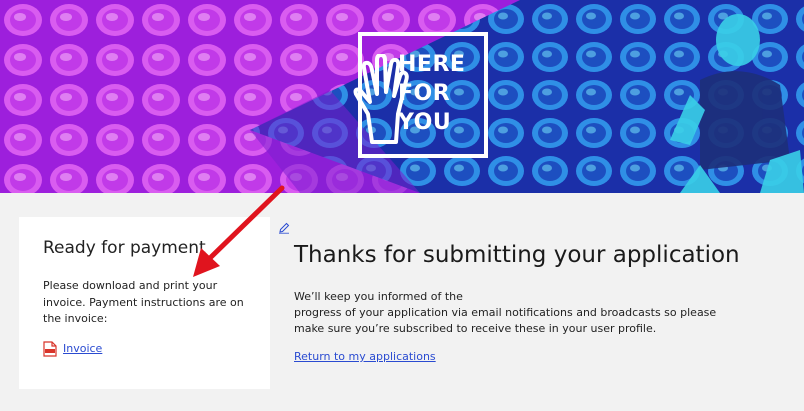 This screenshot has height=411, width=804. I want to click on here-for-you-logo: HERE FOR YOU, so click(420, 95).